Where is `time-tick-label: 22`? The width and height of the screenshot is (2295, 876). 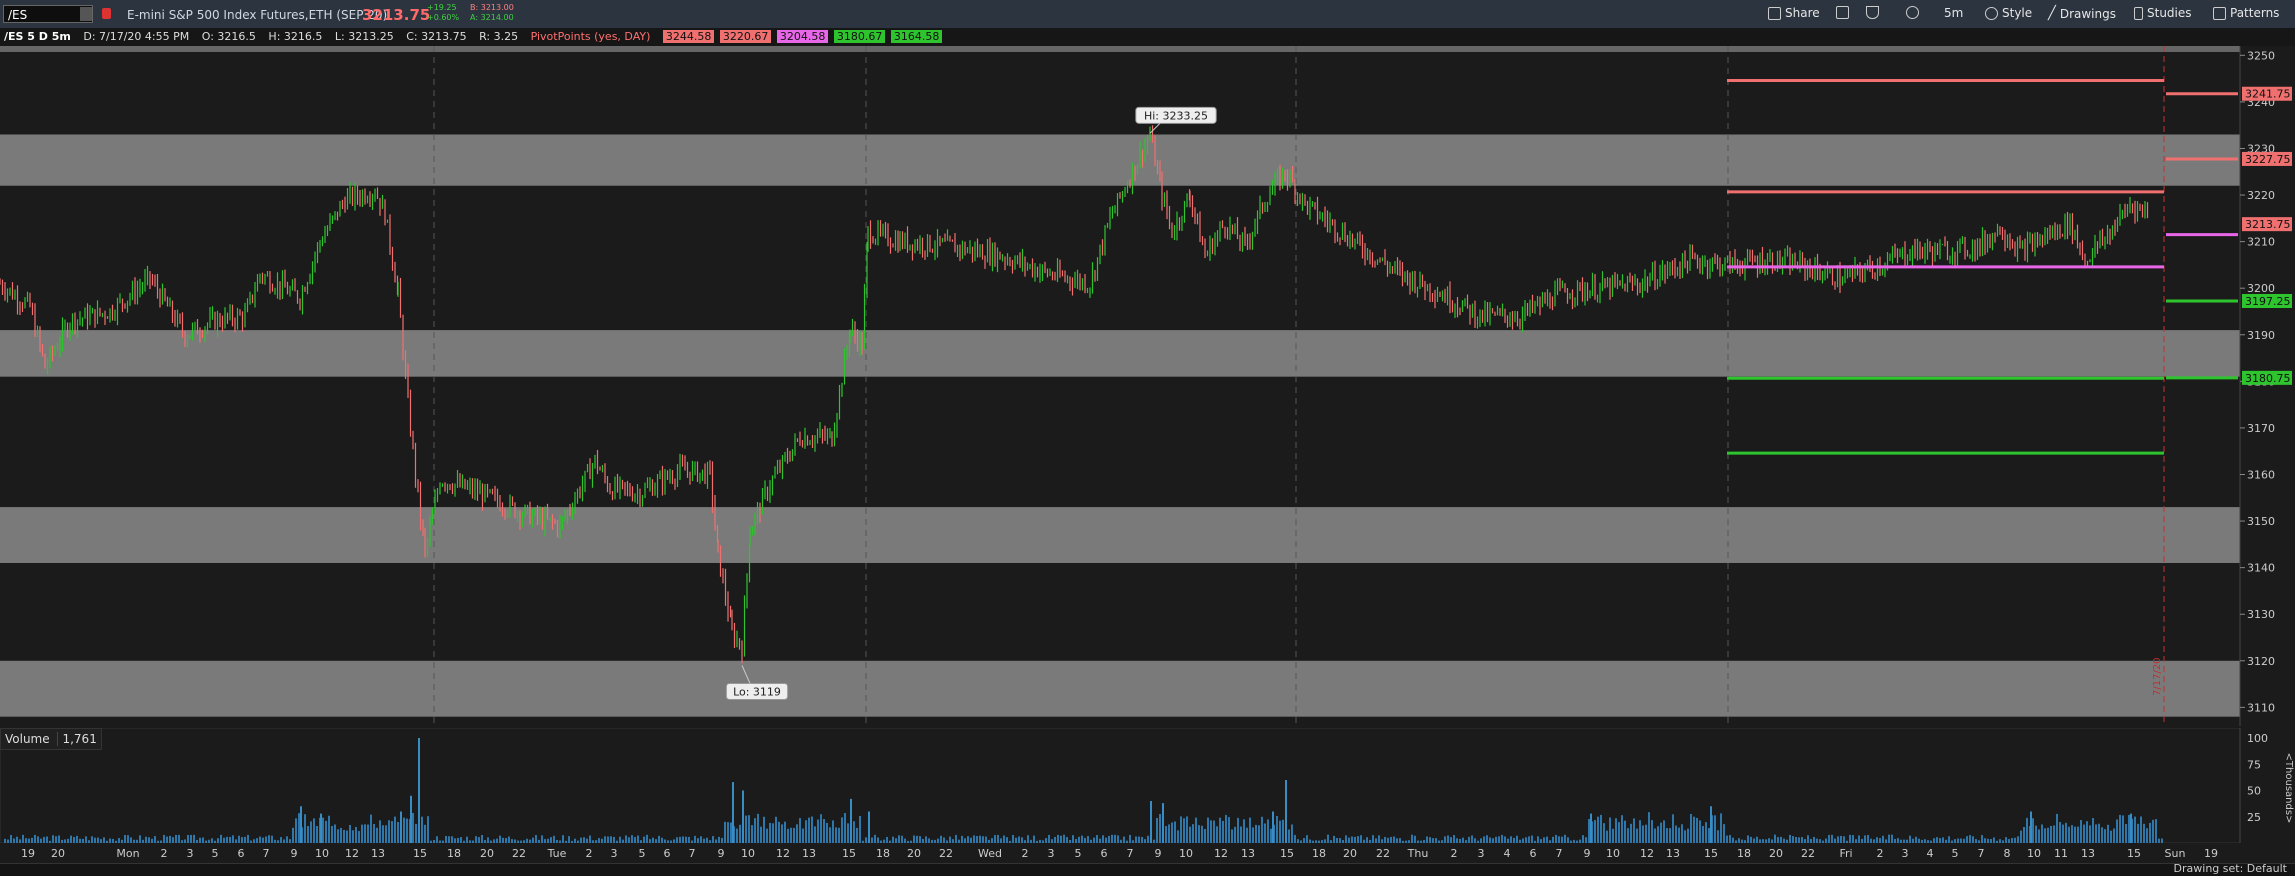
time-tick-label: 22 is located at coordinates (1383, 853).